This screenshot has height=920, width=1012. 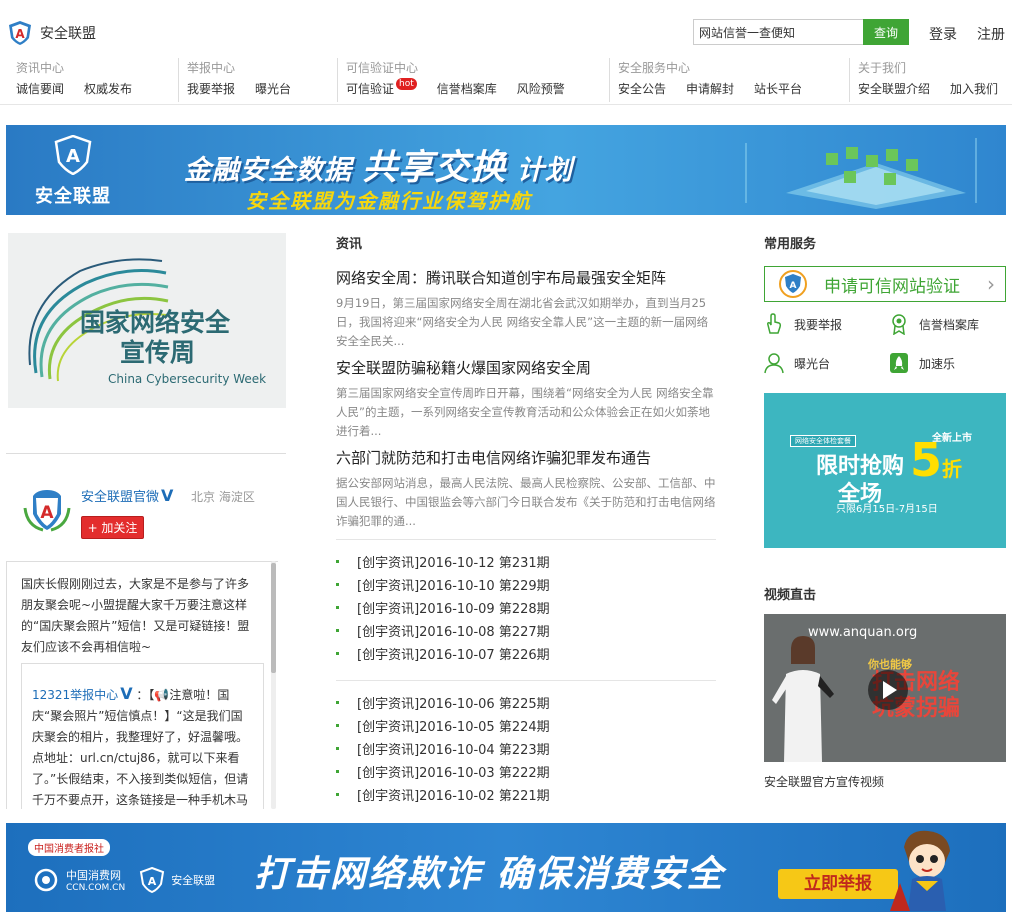 What do you see at coordinates (96, 888) in the screenshot?
I see `ccn-domain: CCN.COM.CN` at bounding box center [96, 888].